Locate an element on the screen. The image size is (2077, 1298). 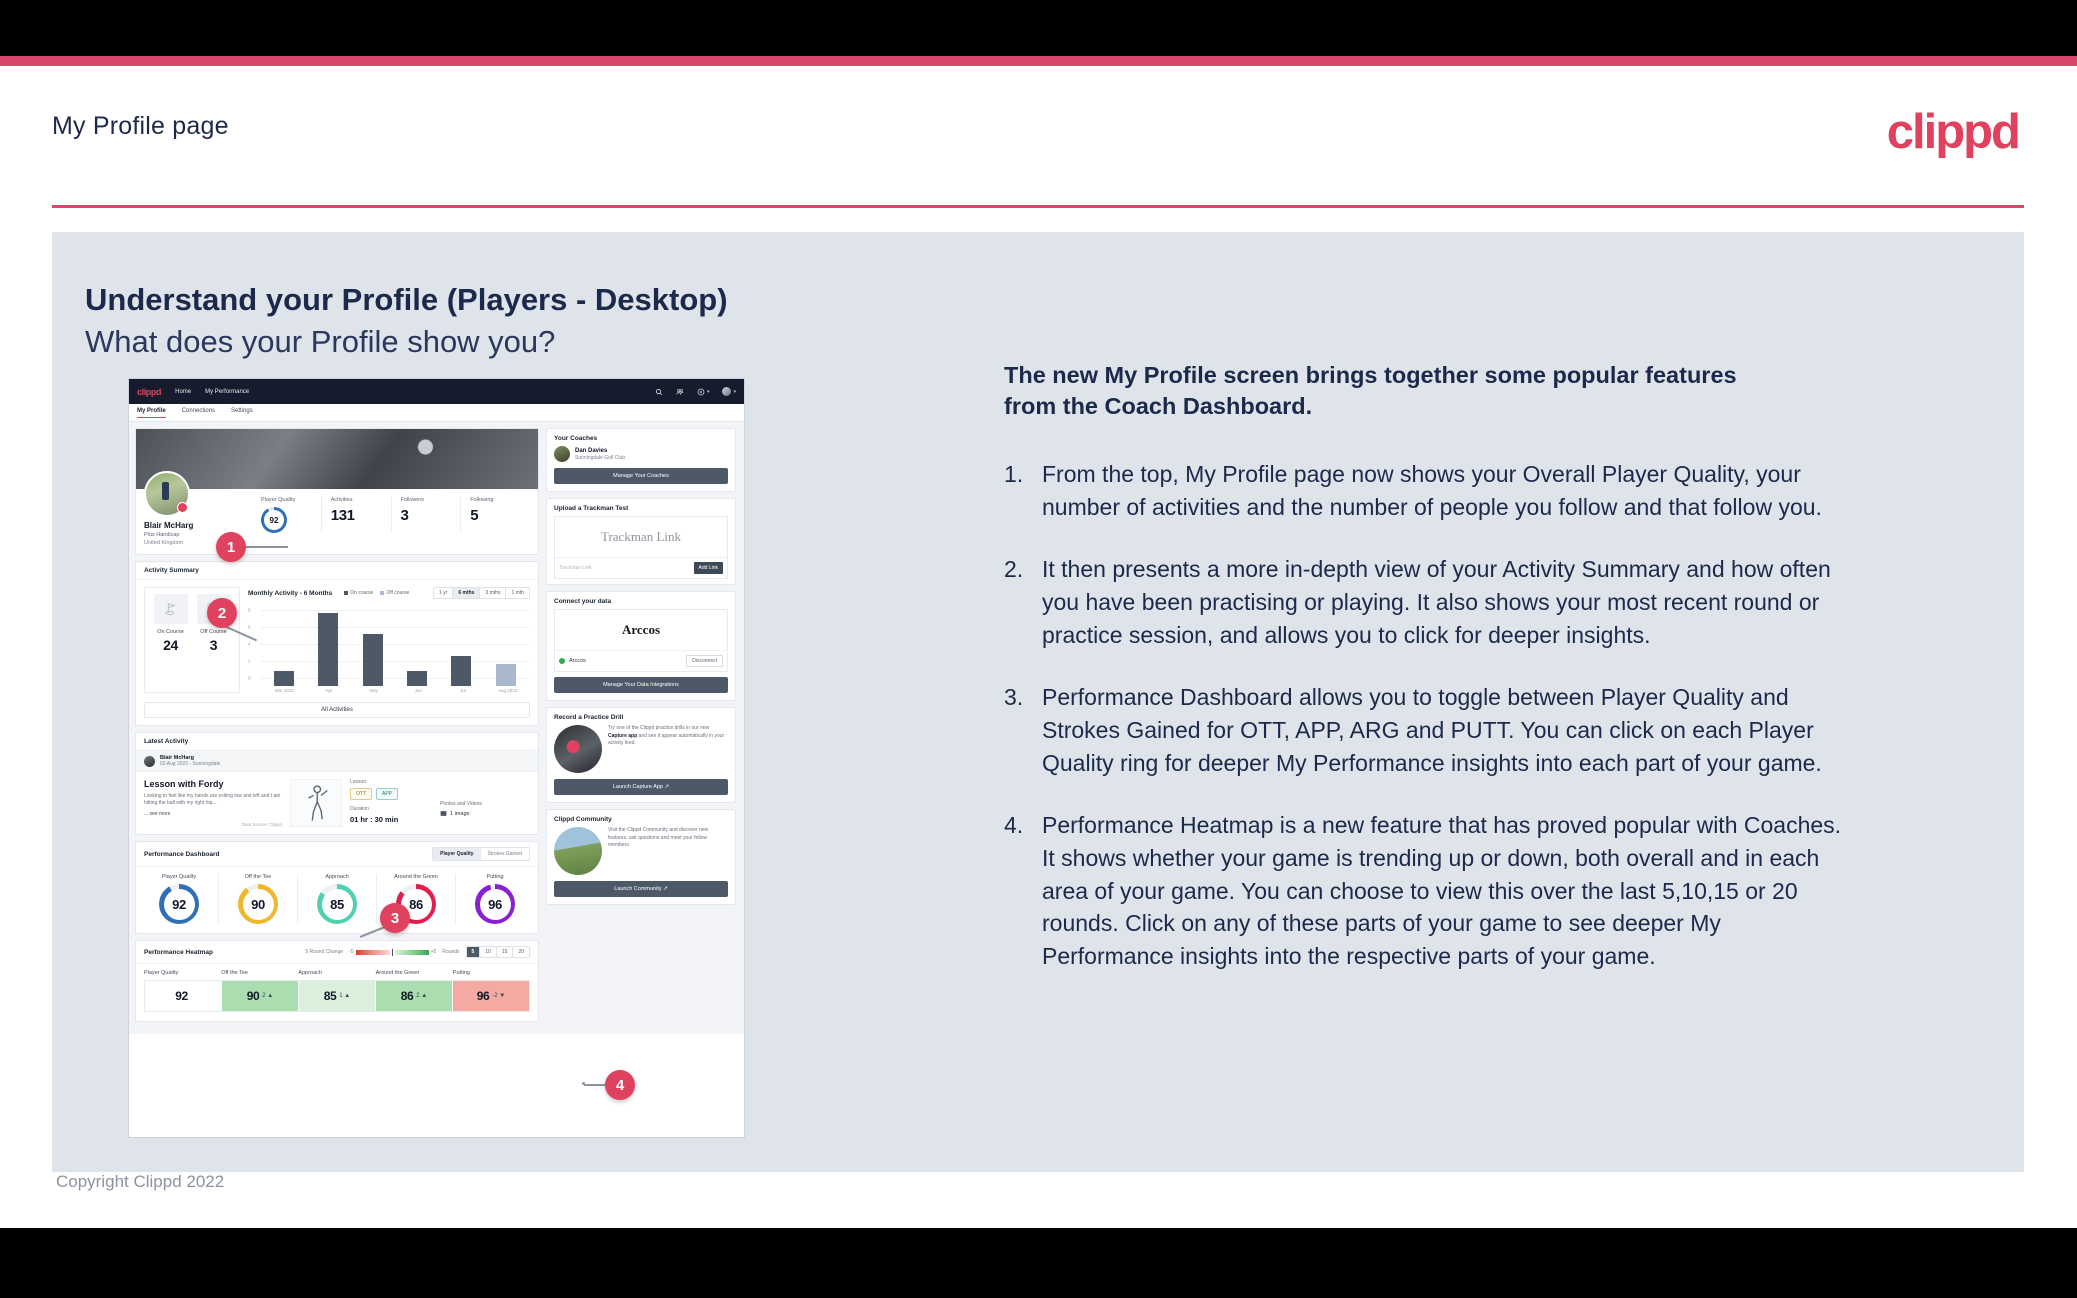
chip-app: APP is located at coordinates (387, 794).